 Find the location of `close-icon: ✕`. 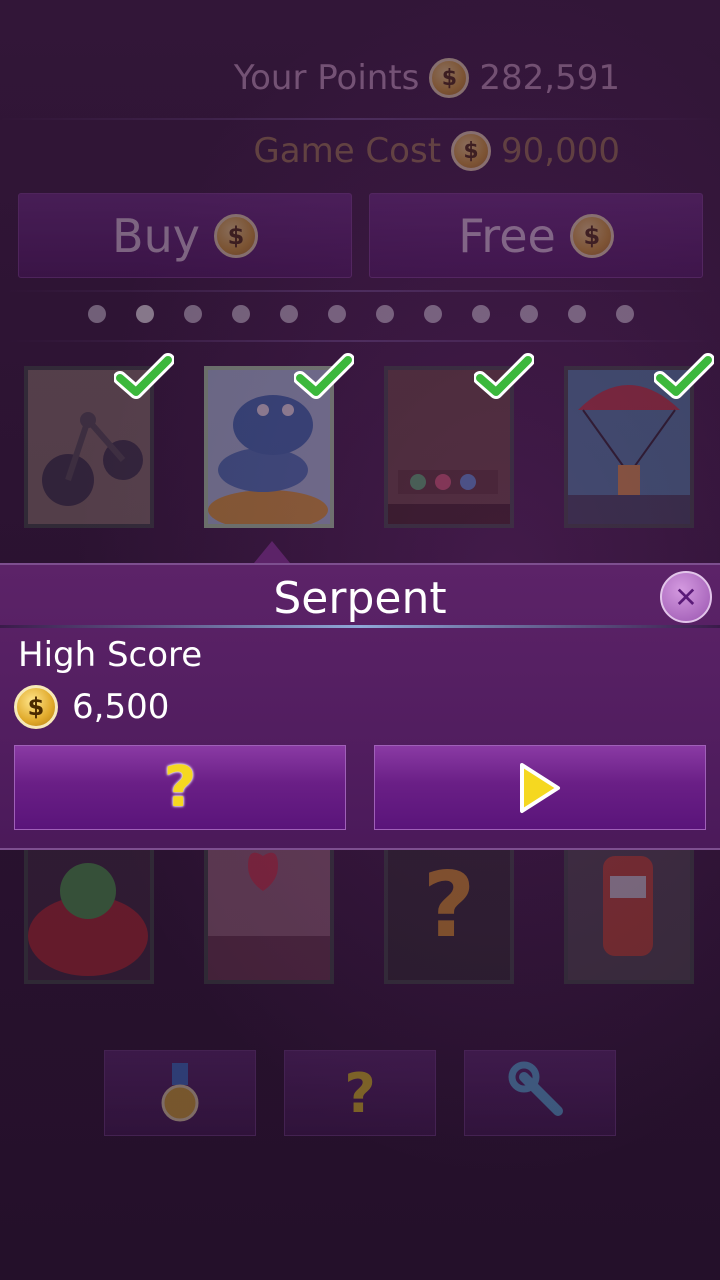

close-icon: ✕ is located at coordinates (686, 597).